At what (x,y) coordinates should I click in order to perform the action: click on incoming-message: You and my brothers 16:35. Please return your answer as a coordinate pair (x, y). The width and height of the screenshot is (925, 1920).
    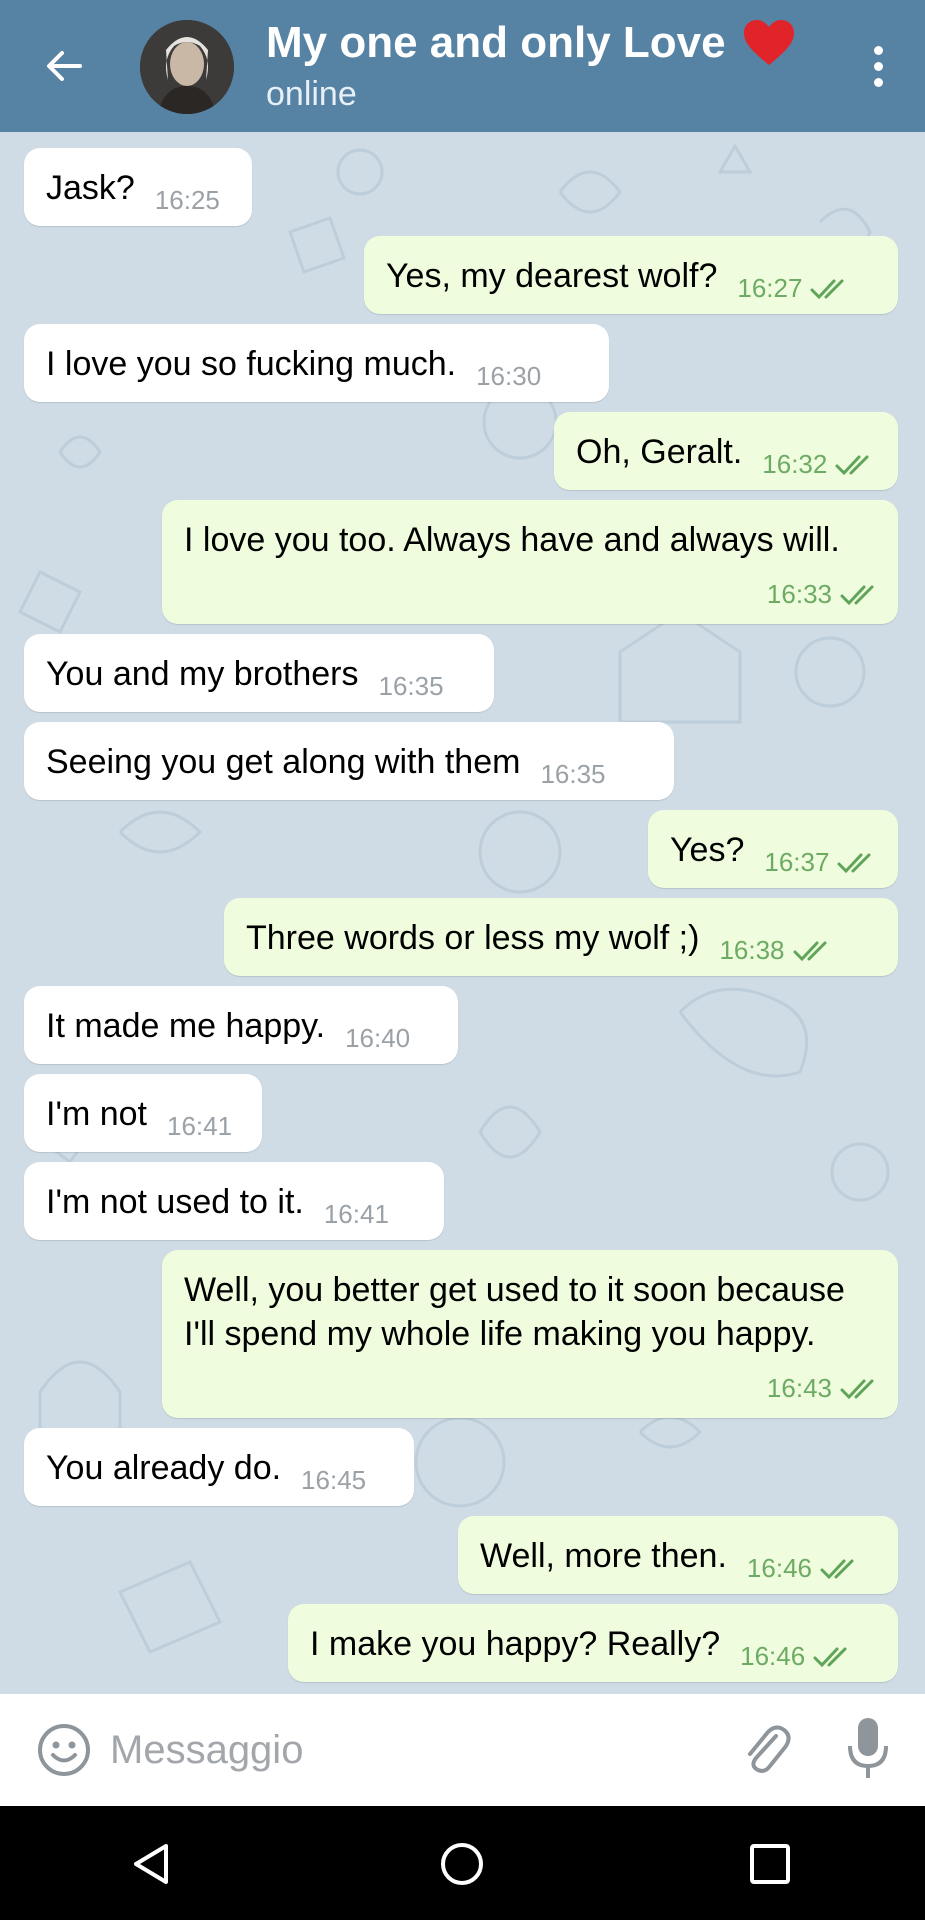
    Looking at the image, I should click on (259, 673).